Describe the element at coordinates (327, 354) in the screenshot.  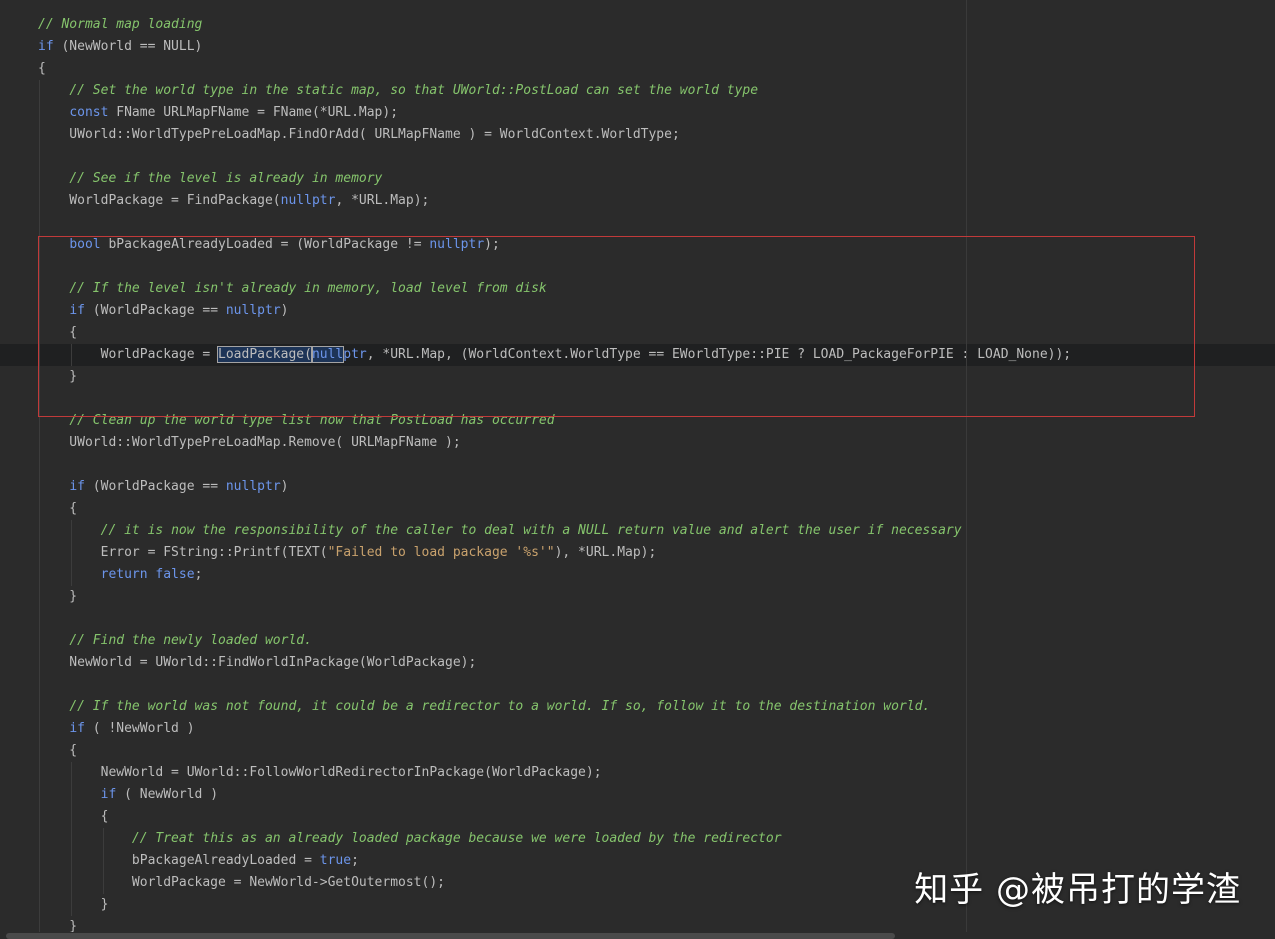
I see `code-token: null` at that location.